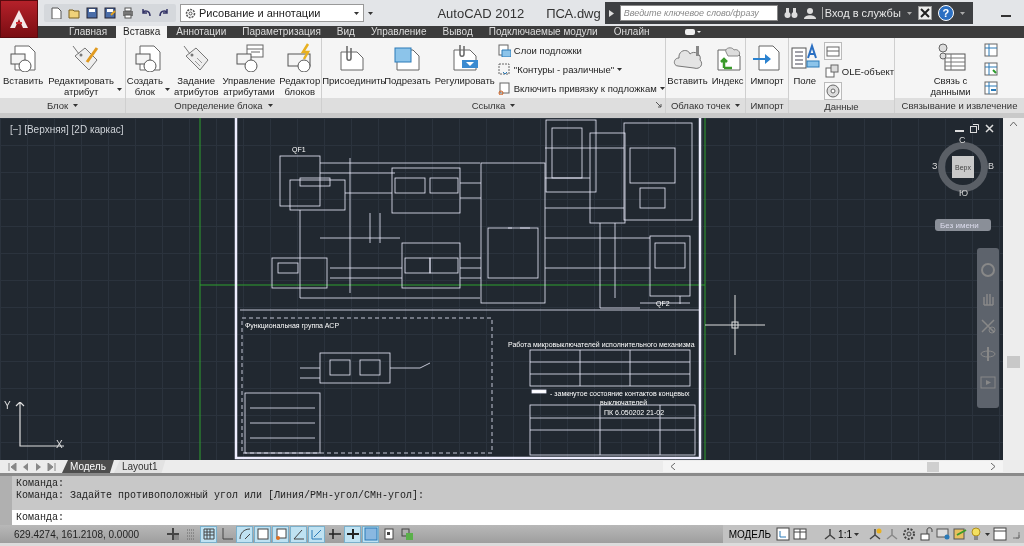 Image resolution: width=1024 pixels, height=546 pixels. I want to click on layout-icon, so click(783, 534).